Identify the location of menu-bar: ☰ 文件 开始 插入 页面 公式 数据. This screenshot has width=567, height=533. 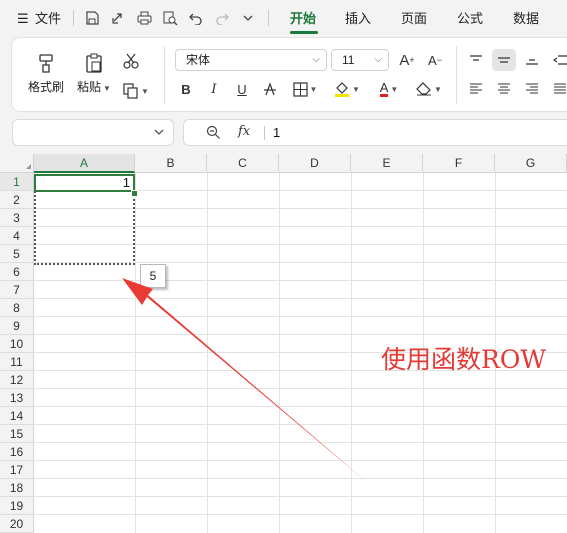
(283, 18).